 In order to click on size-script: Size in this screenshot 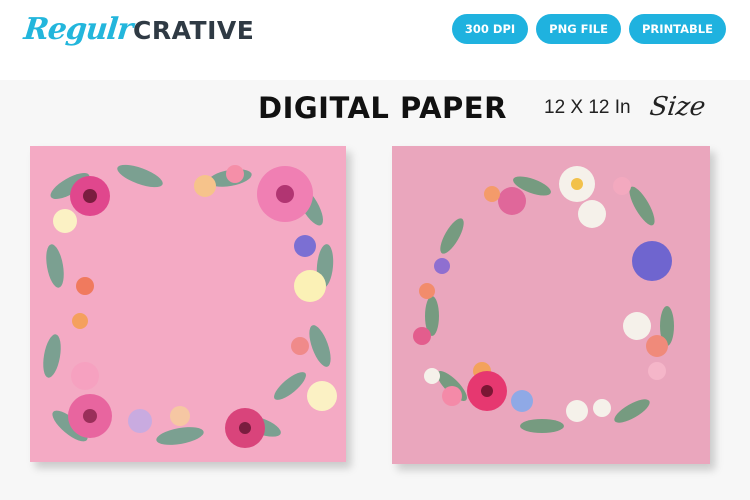, I will do `click(677, 107)`.